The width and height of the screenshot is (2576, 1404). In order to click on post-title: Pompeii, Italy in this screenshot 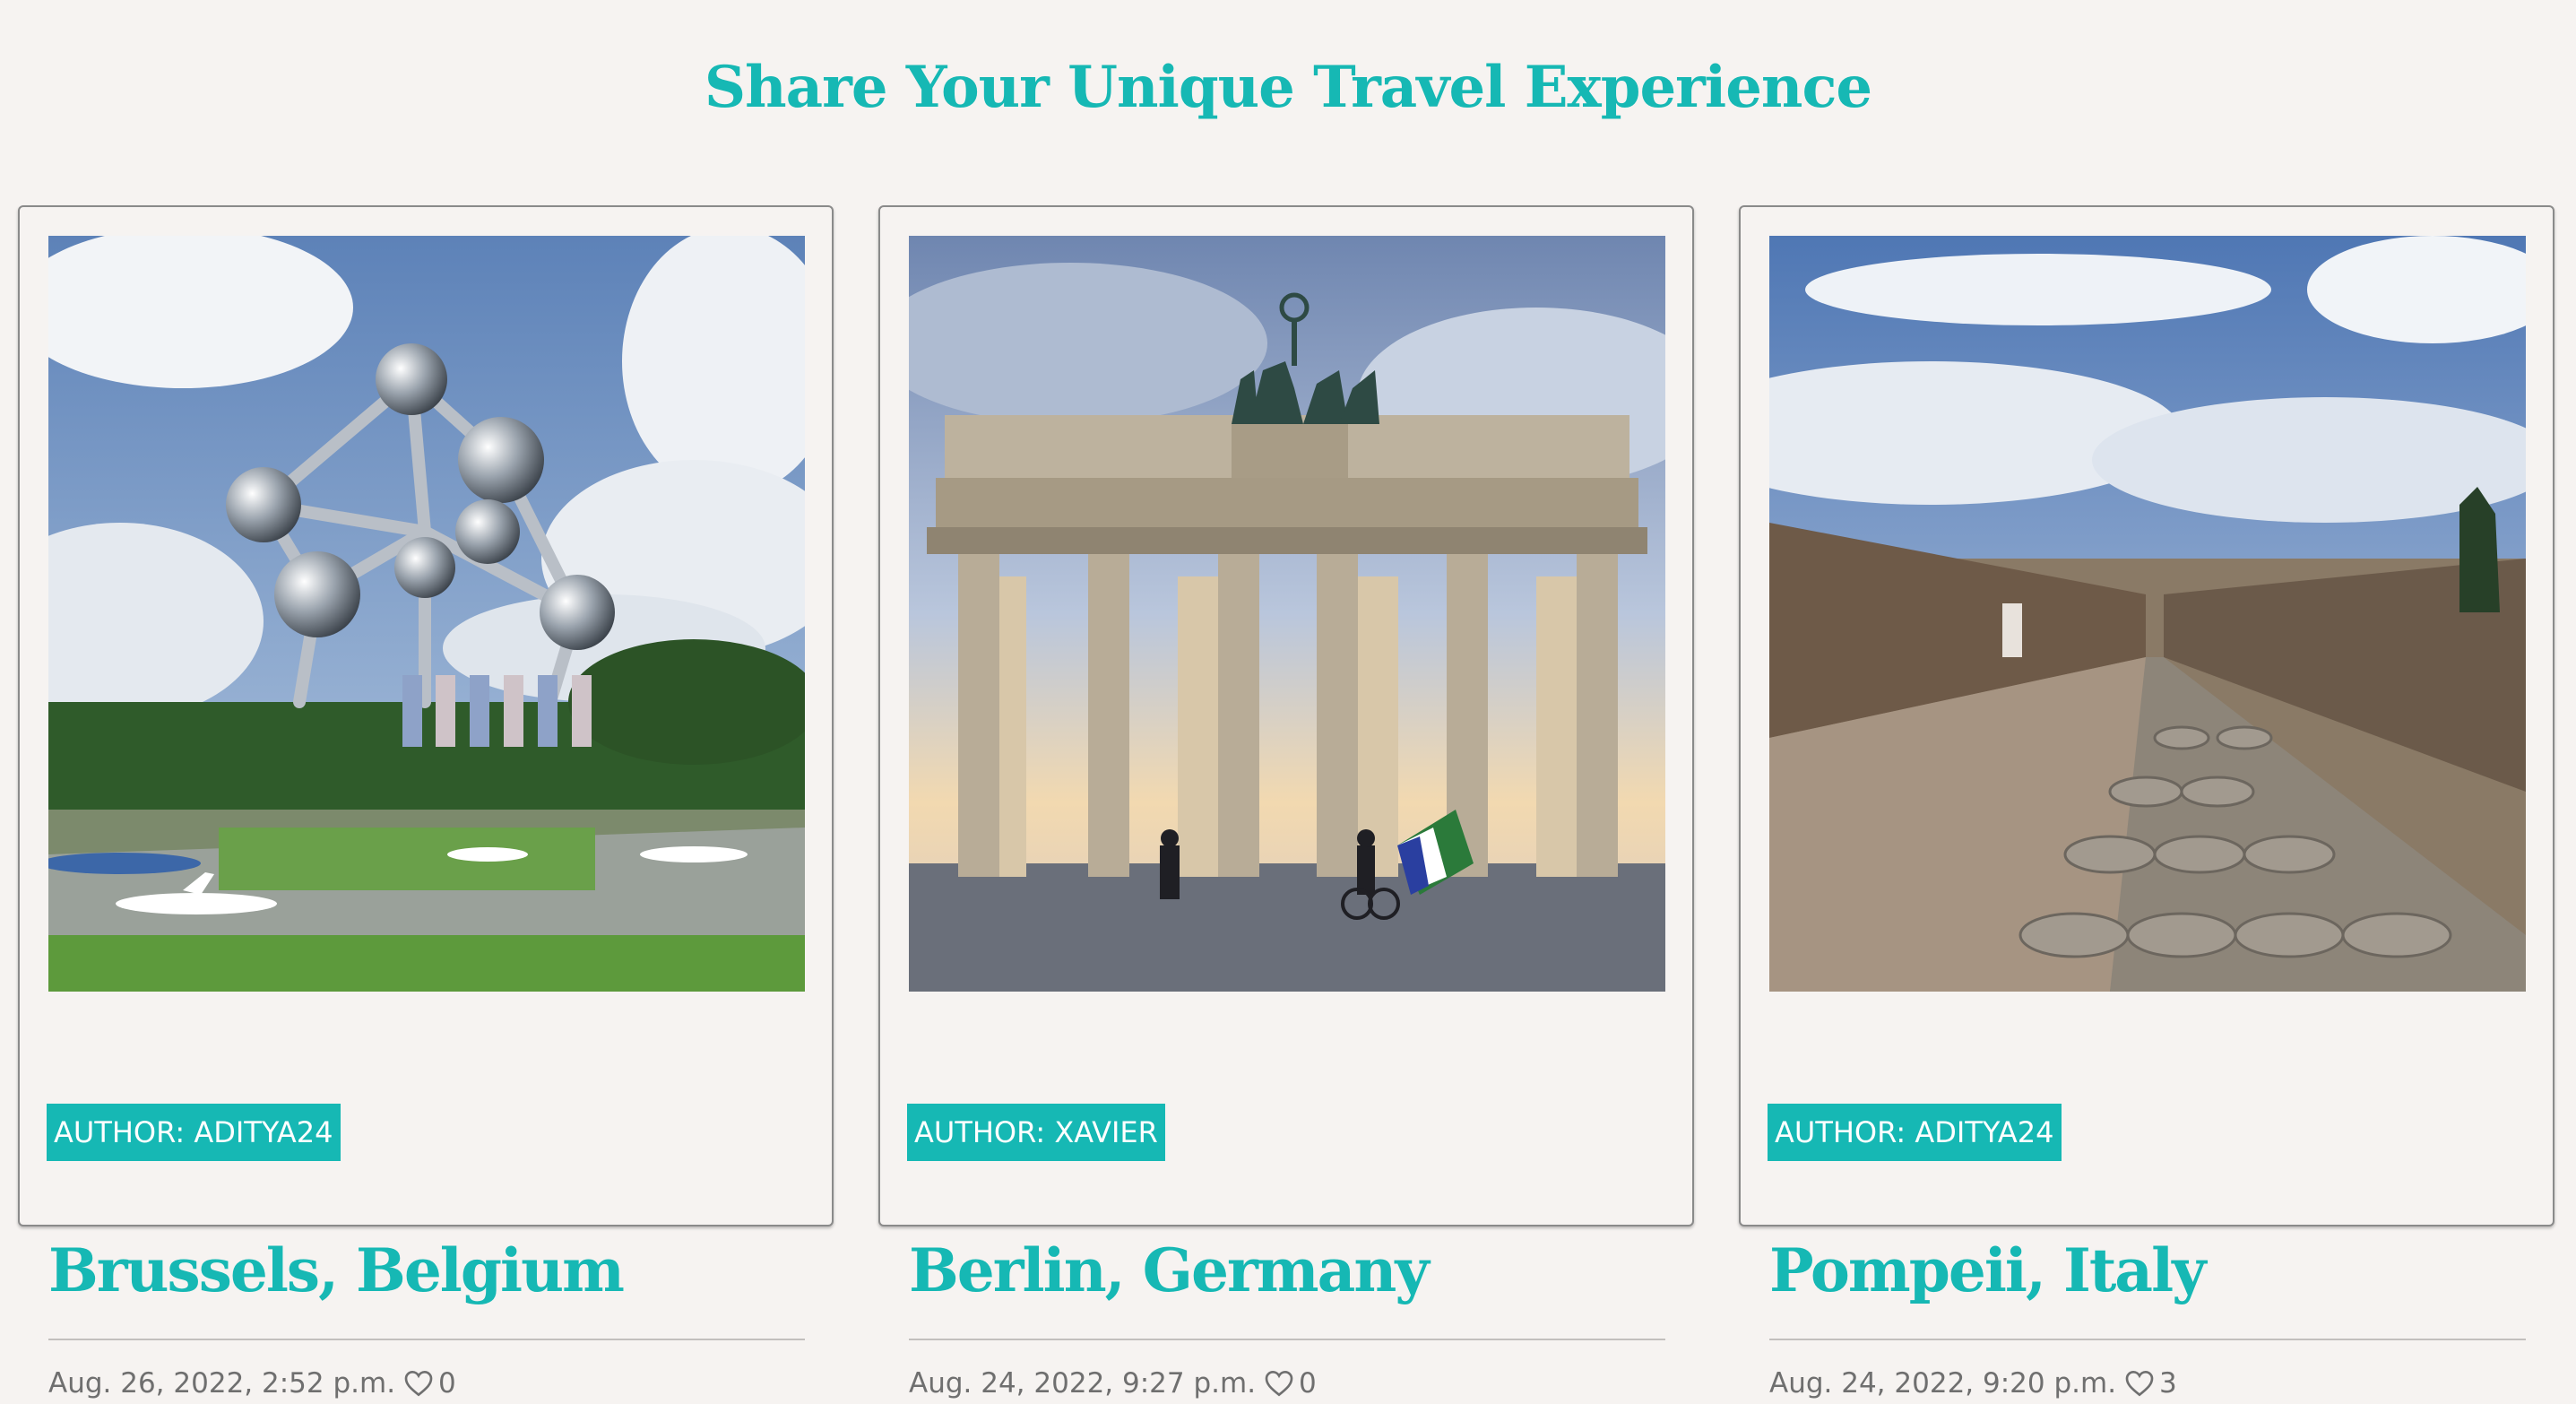, I will do `click(1987, 1270)`.